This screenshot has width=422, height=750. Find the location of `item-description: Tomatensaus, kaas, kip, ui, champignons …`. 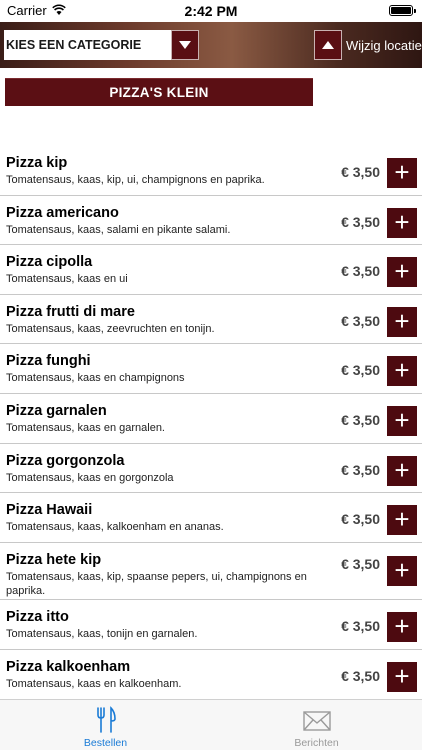

item-description: Tomatensaus, kaas, kip, ui, champignons … is located at coordinates (135, 180).